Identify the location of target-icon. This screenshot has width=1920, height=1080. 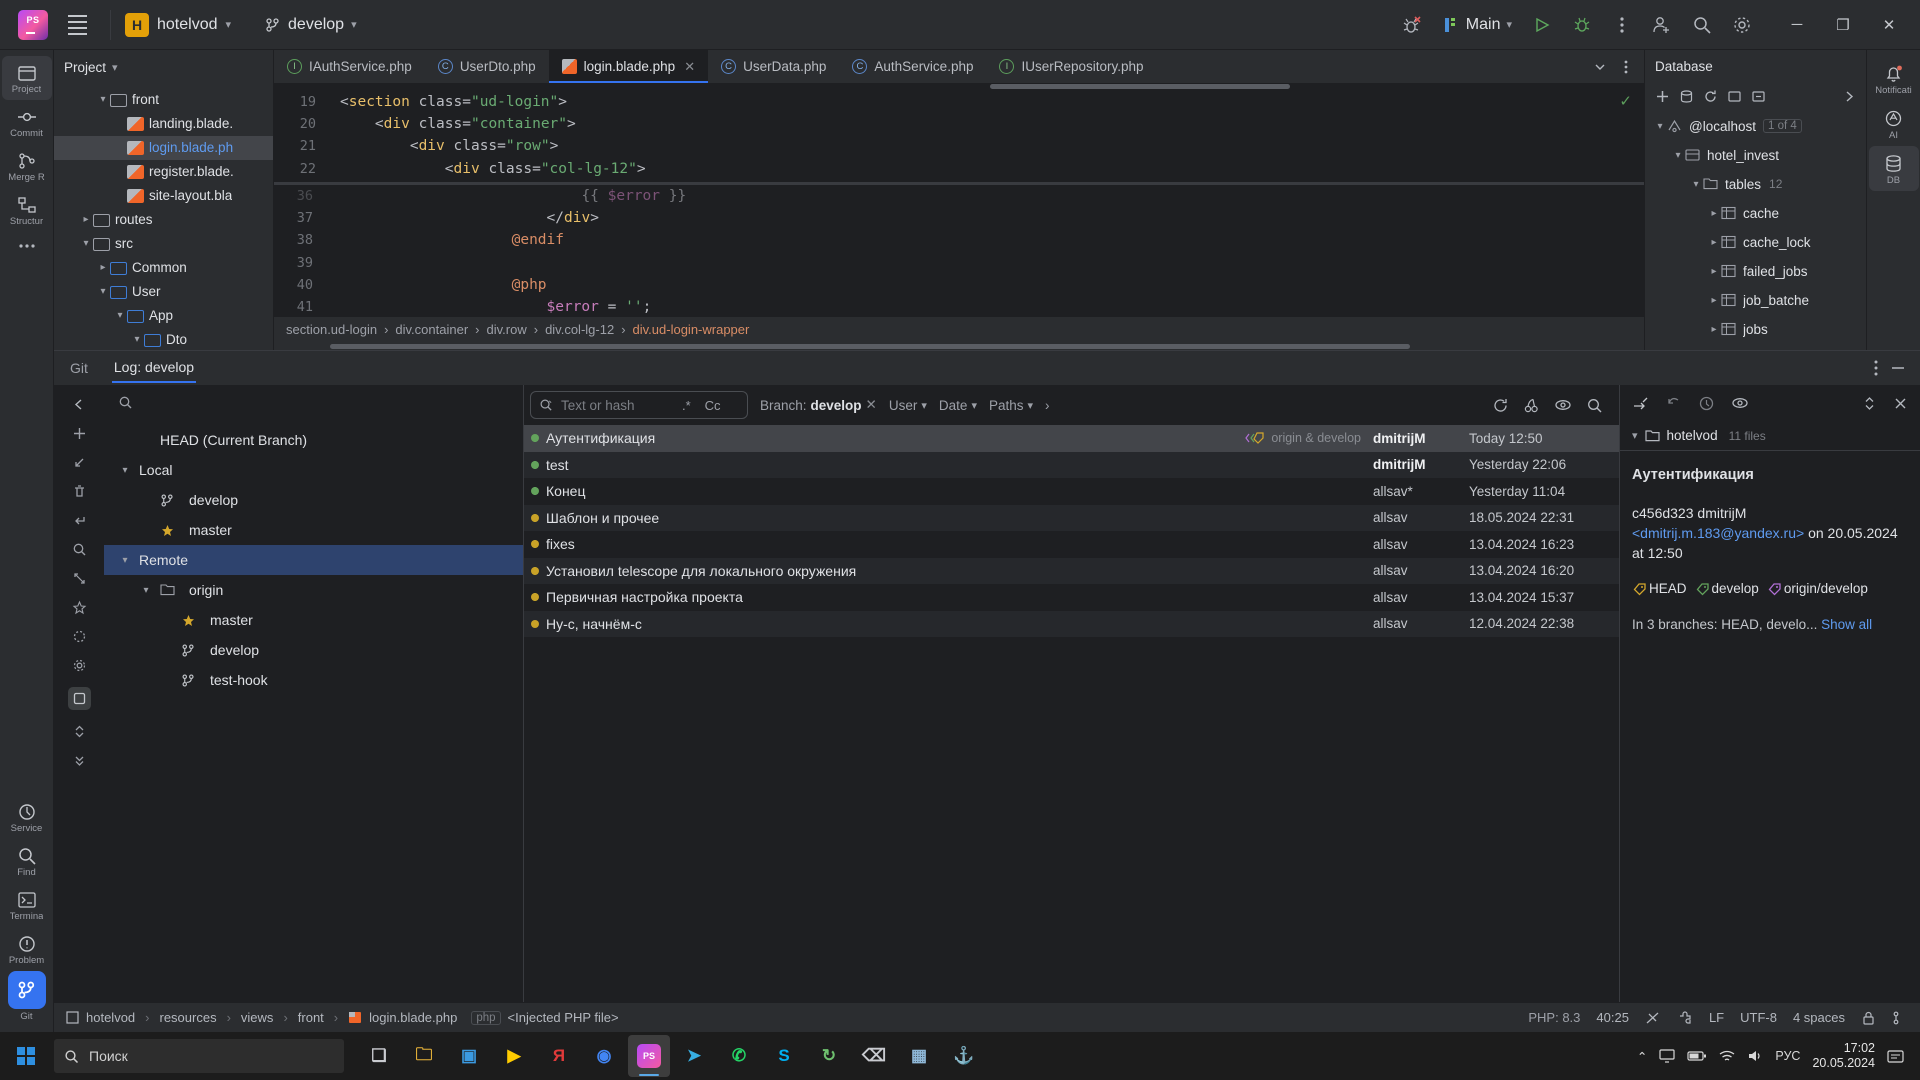
(79, 636).